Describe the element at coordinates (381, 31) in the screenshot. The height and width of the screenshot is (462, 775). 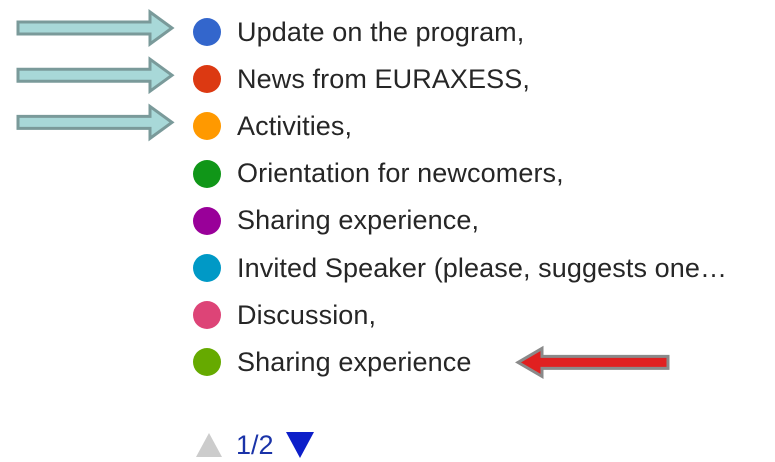
I see `legend-label: Update on the program,` at that location.